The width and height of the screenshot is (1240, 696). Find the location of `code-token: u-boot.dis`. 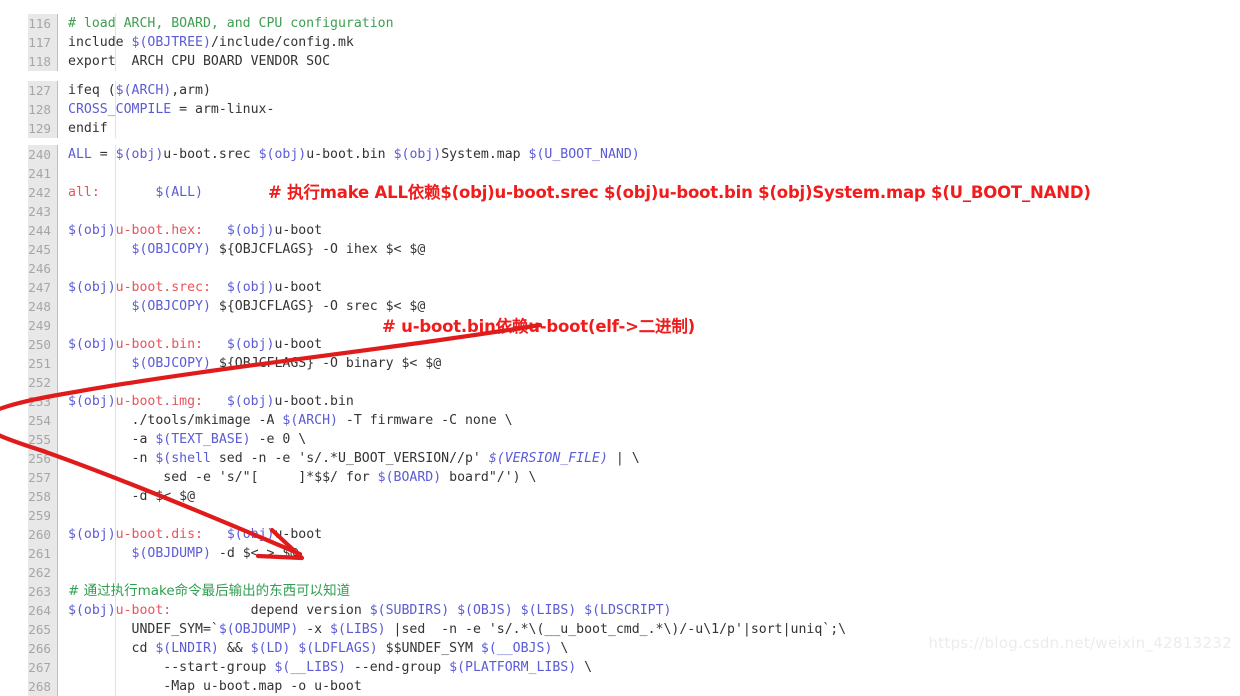

code-token: u-boot.dis is located at coordinates (155, 534).